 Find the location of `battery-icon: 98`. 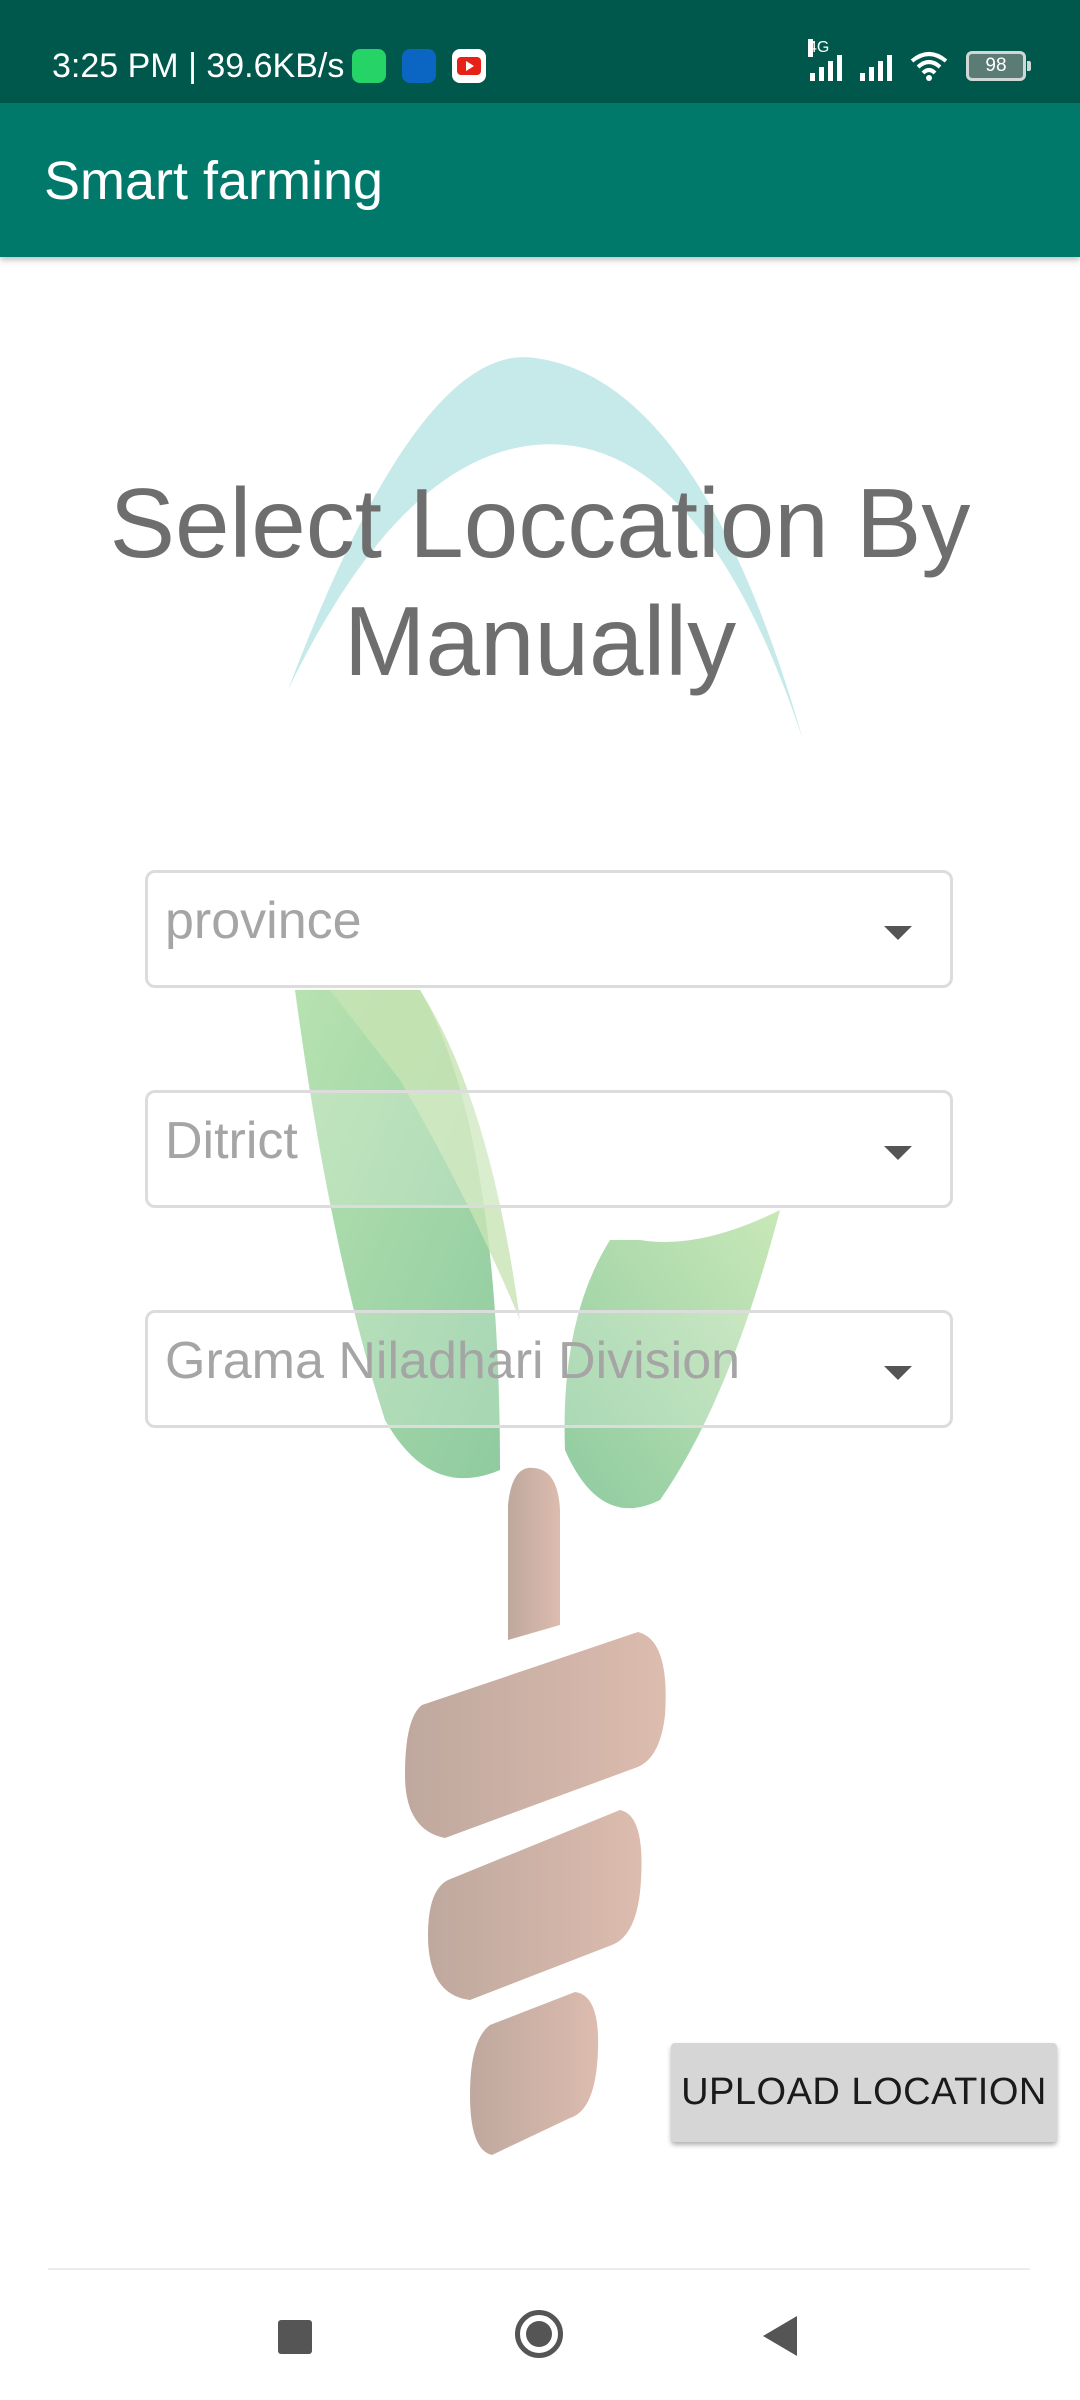

battery-icon: 98 is located at coordinates (998, 66).